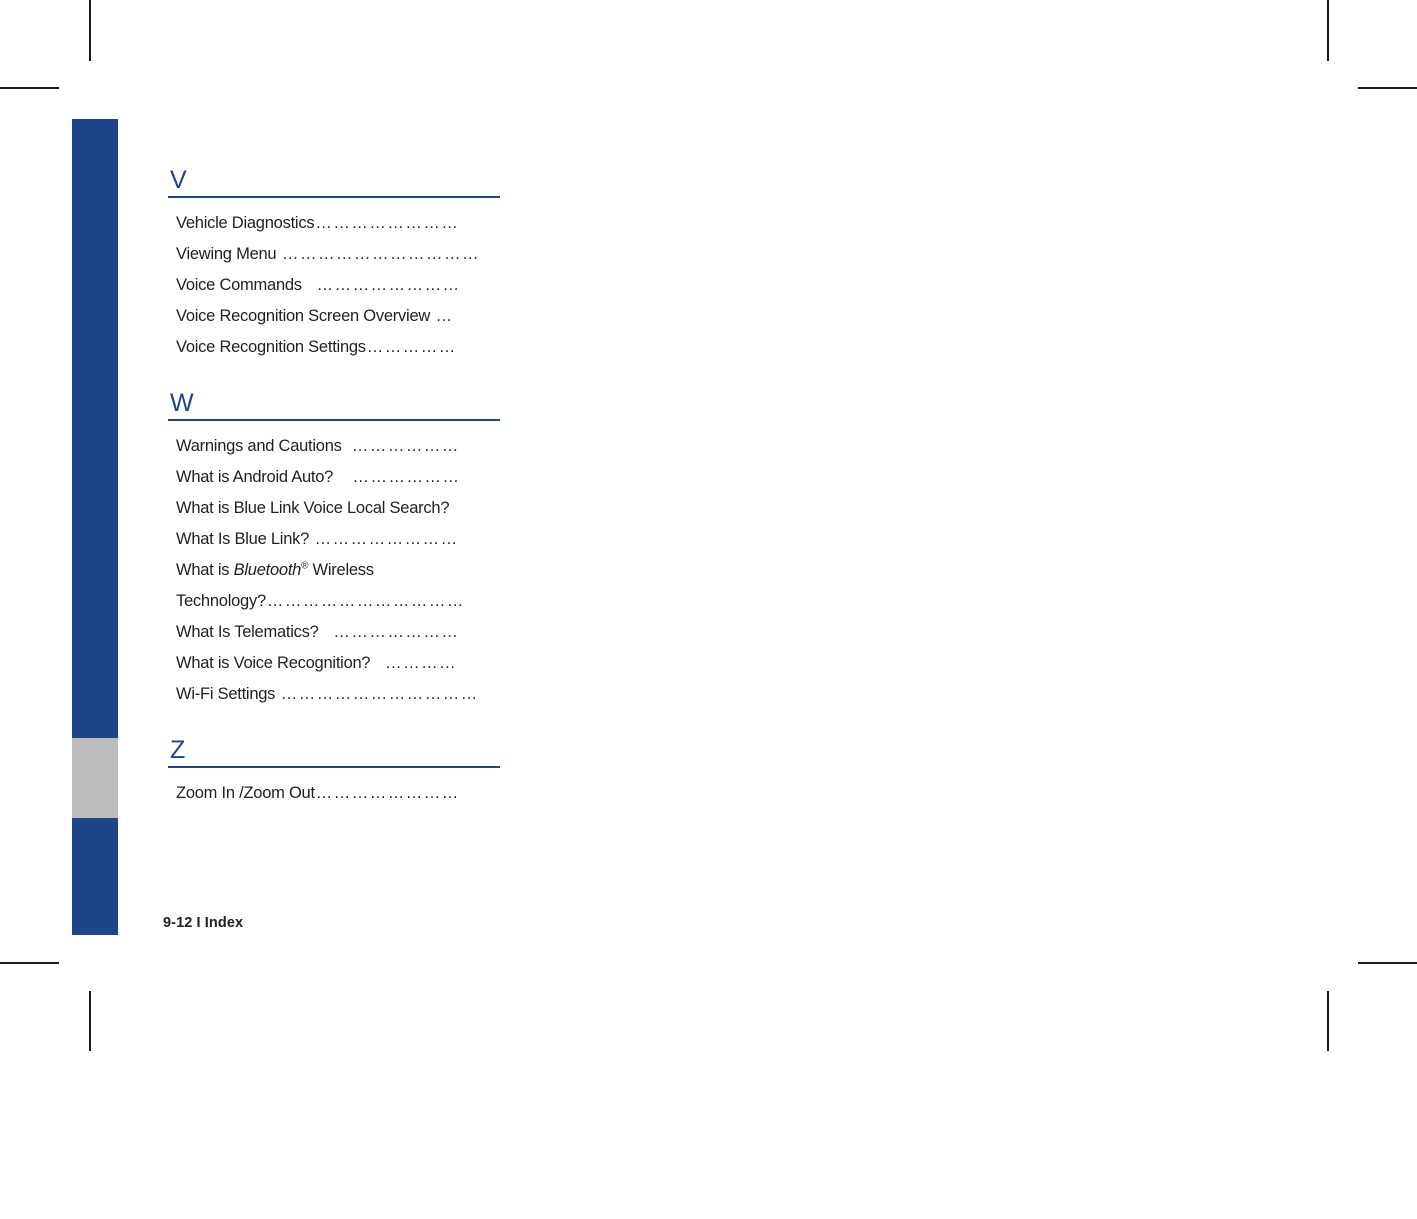  What do you see at coordinates (334, 773) in the screenshot?
I see `index-section-z: ZZoom In /Zoom Out……………………5-3` at bounding box center [334, 773].